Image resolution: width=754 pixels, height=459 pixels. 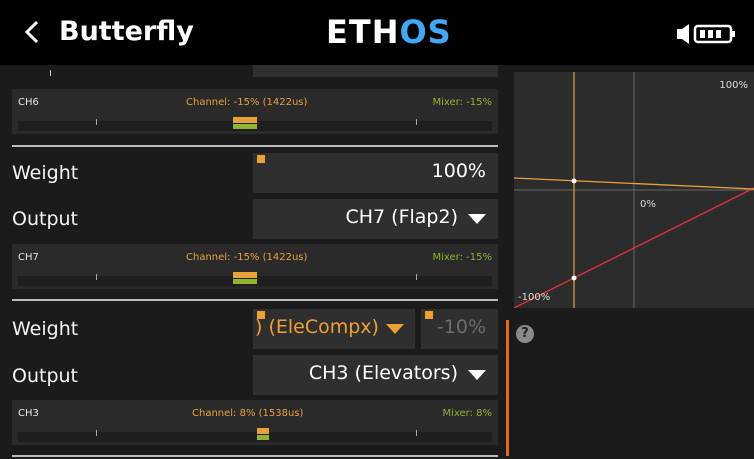 I want to click on battery-icon, so click(x=714, y=34).